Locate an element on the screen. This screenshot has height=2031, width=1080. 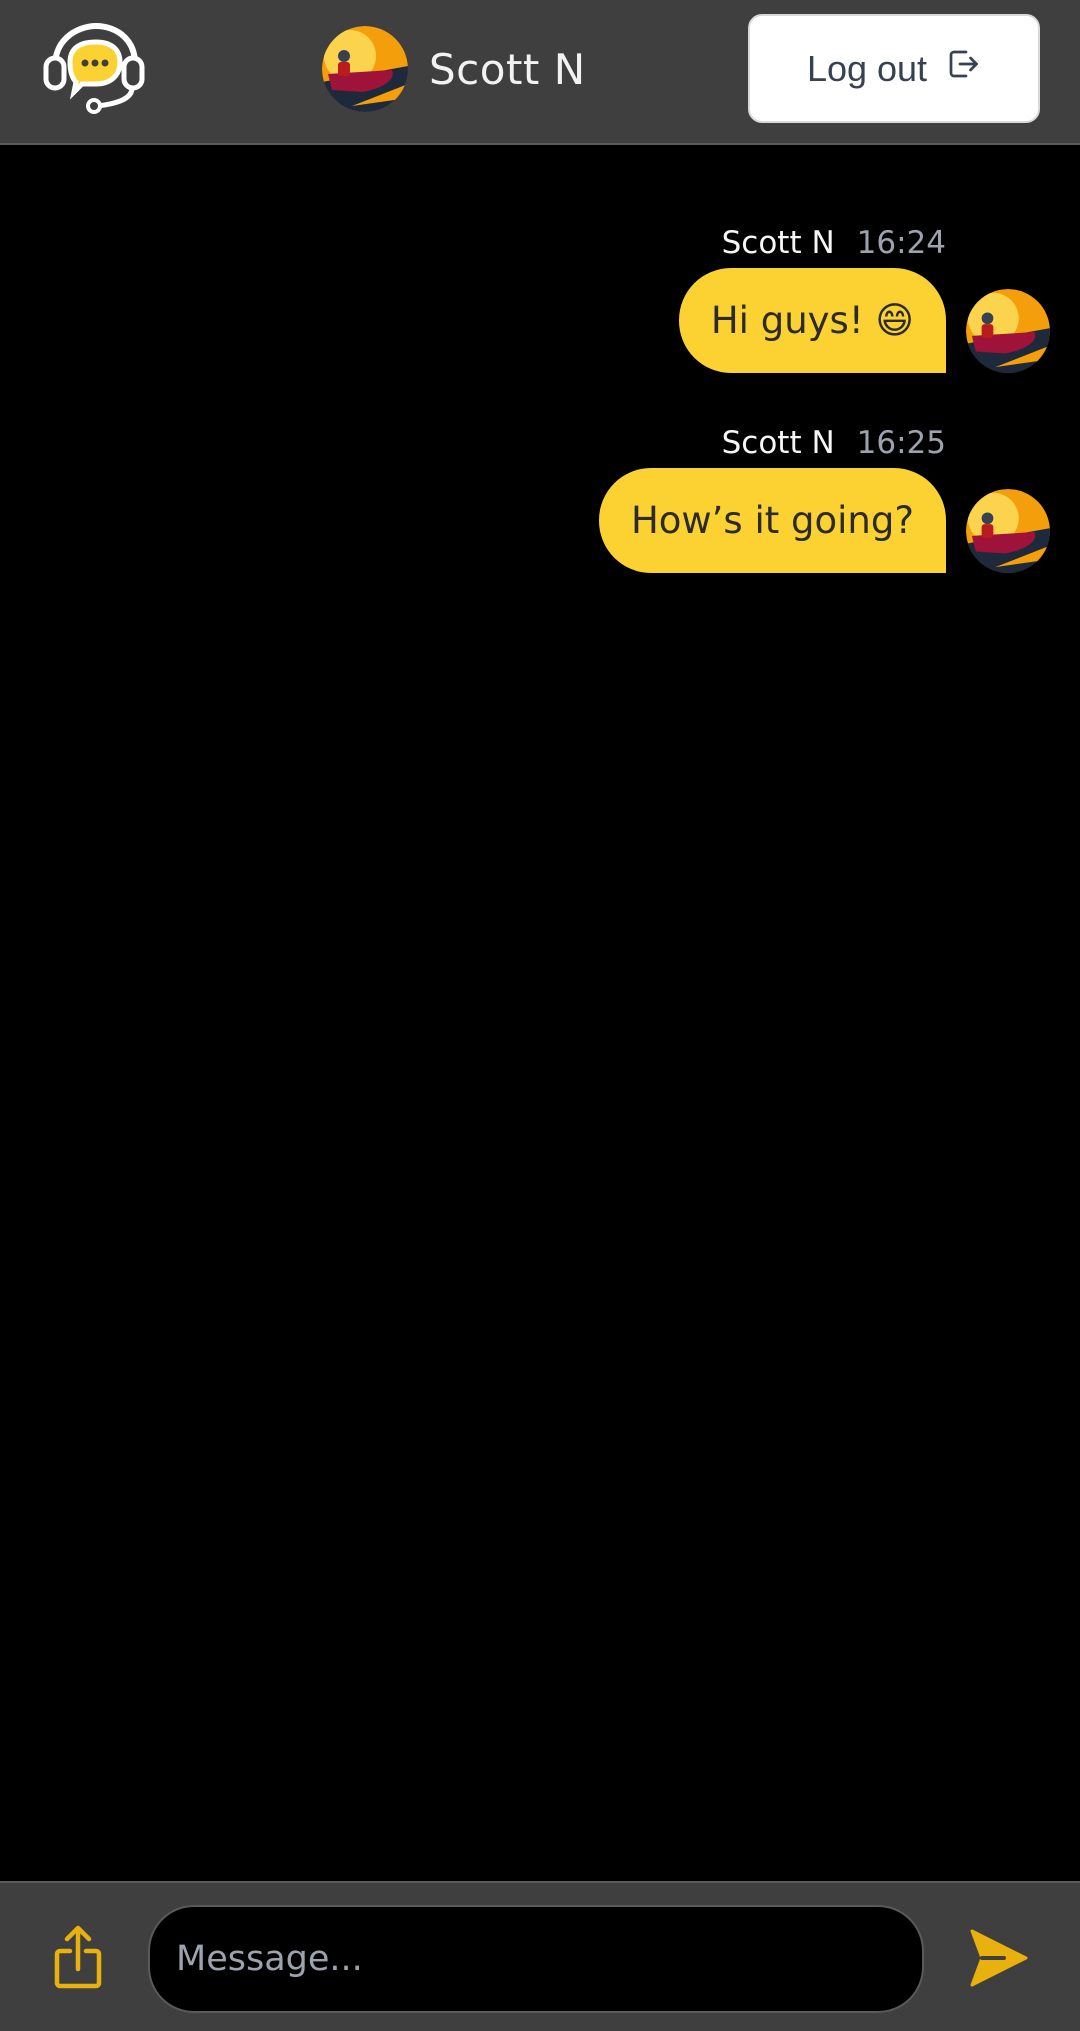
message-meta: Scott N 16:25 is located at coordinates (834, 443).